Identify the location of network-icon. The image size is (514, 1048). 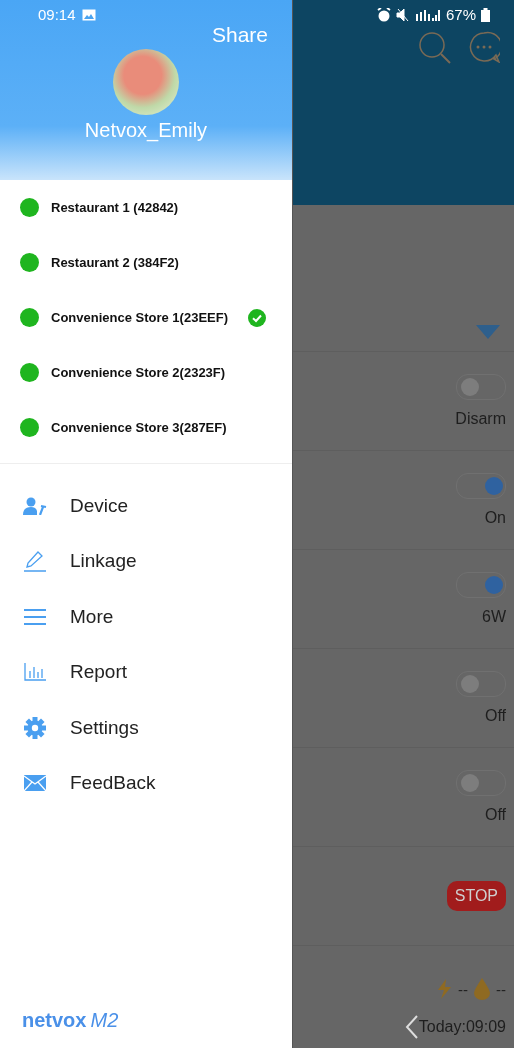
(427, 14).